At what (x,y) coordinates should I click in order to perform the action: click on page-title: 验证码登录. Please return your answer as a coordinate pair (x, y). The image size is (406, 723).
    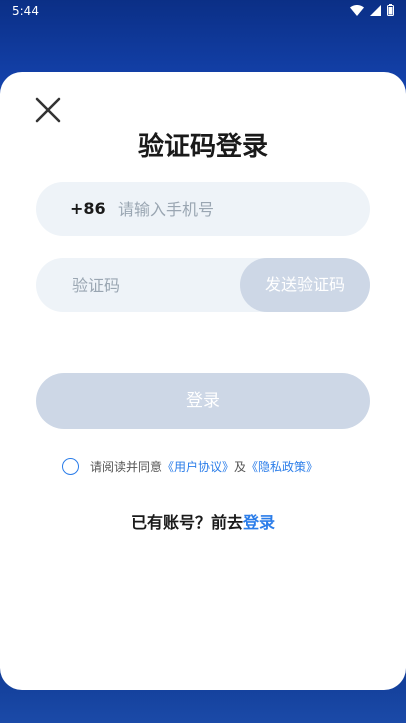
    Looking at the image, I should click on (202, 147).